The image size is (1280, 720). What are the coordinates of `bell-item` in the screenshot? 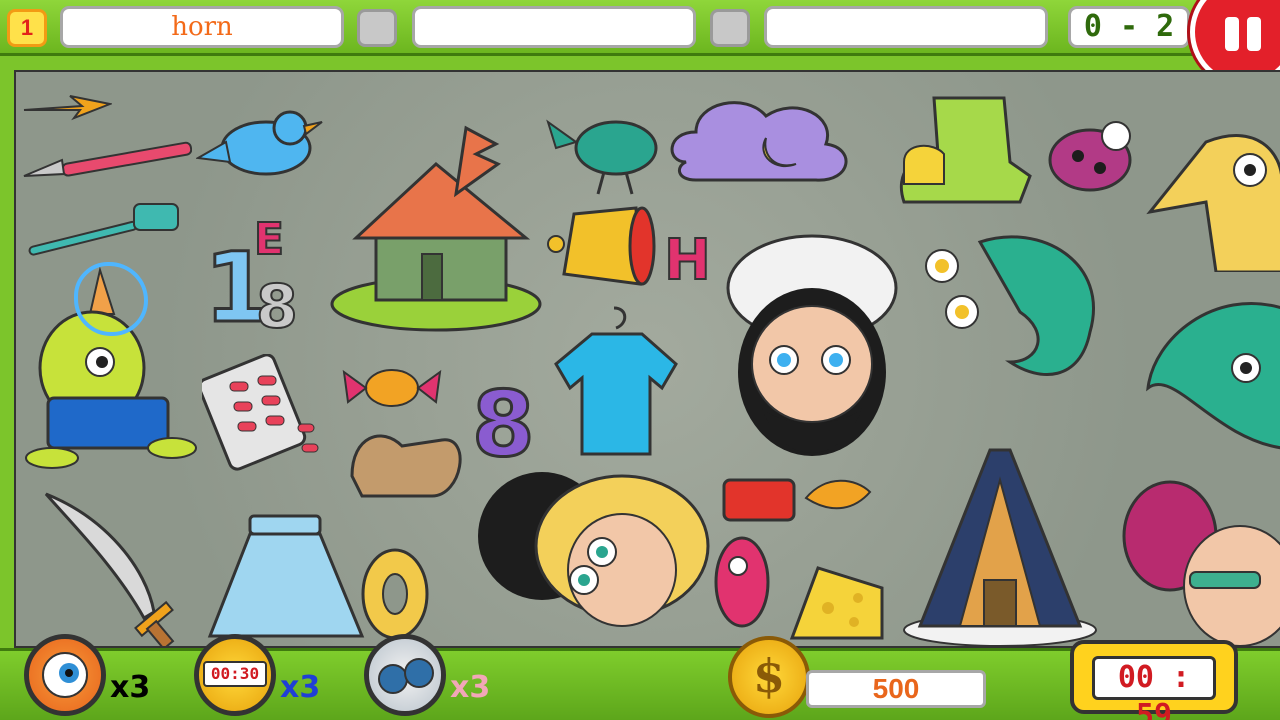 It's located at (602, 247).